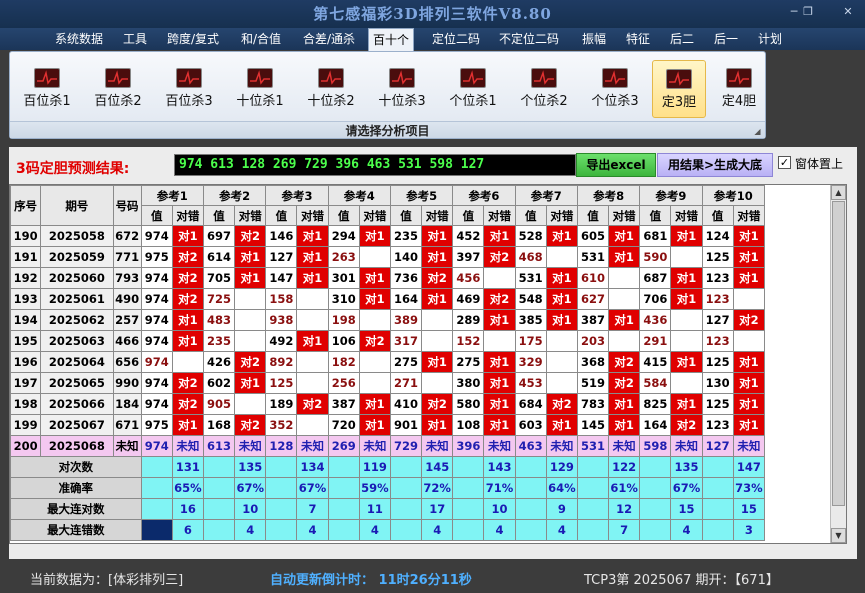 This screenshot has height=593, width=865. Describe the element at coordinates (127, 299) in the screenshot. I see `number-cell: 490` at that location.